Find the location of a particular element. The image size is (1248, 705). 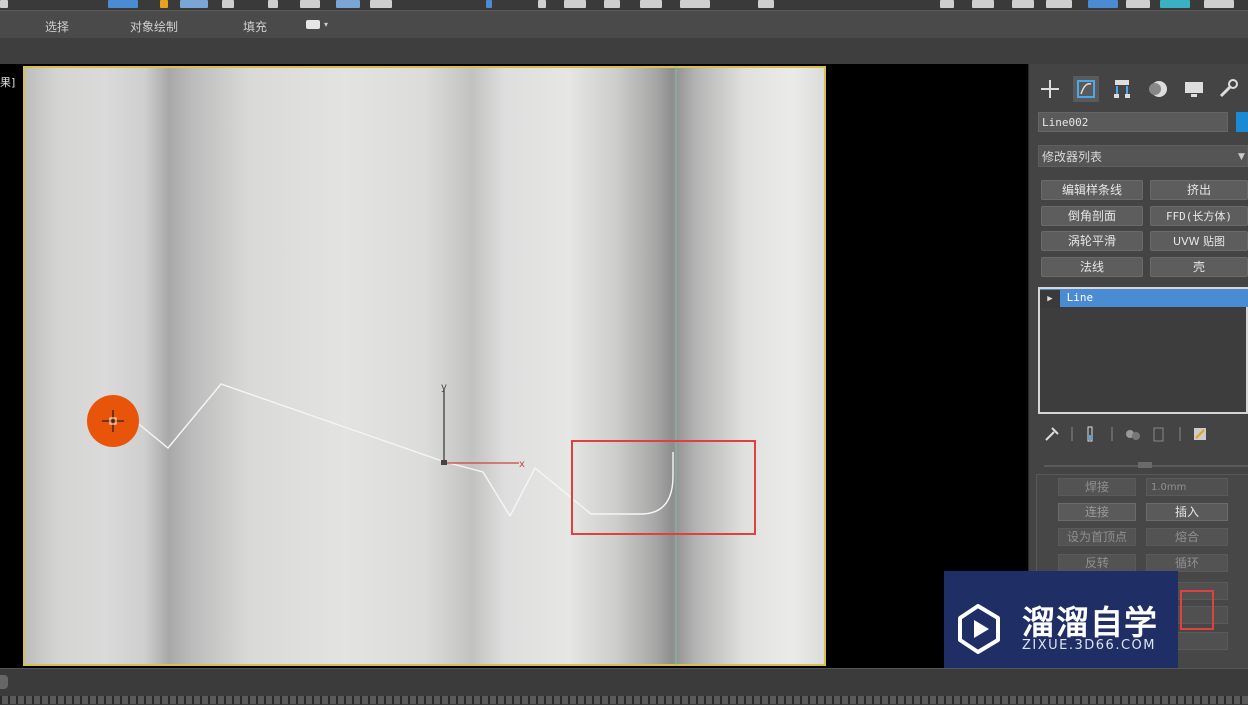

turbosmooth-button: 涡轮平滑 is located at coordinates (1092, 241).